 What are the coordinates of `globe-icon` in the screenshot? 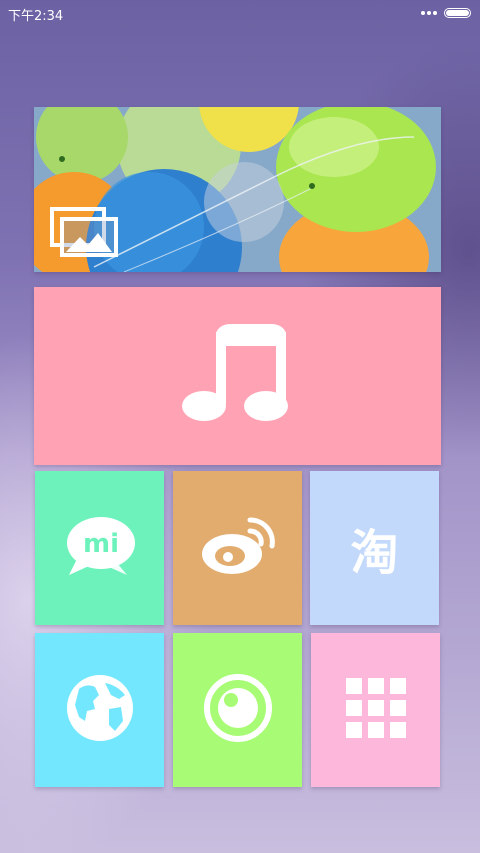 It's located at (100, 710).